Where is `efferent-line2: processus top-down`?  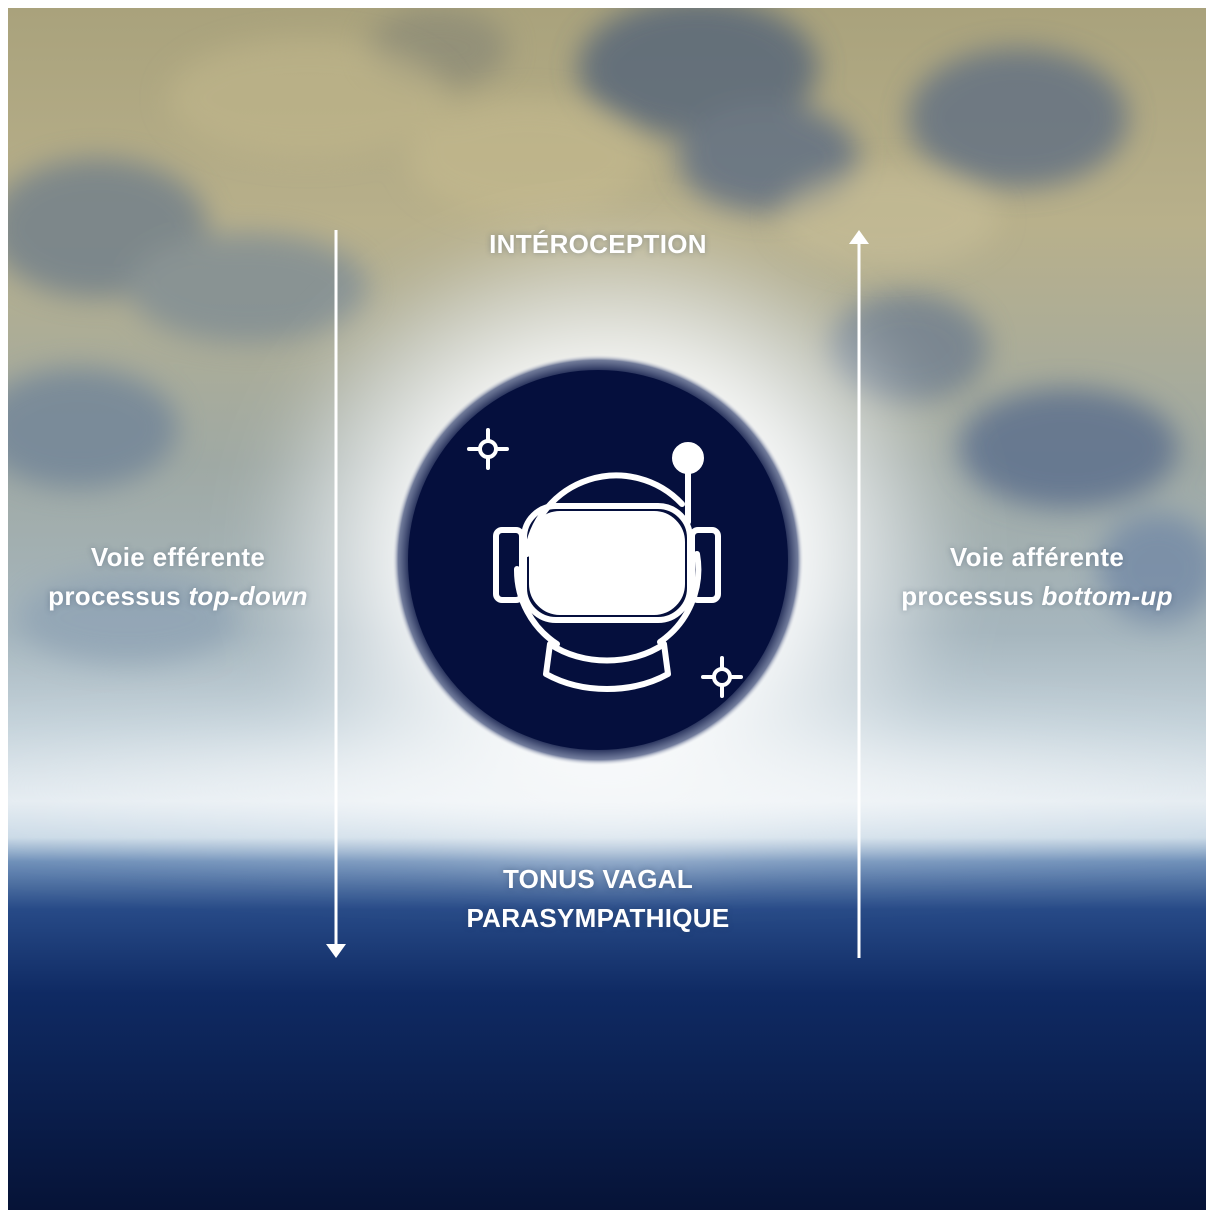 efferent-line2: processus top-down is located at coordinates (178, 596).